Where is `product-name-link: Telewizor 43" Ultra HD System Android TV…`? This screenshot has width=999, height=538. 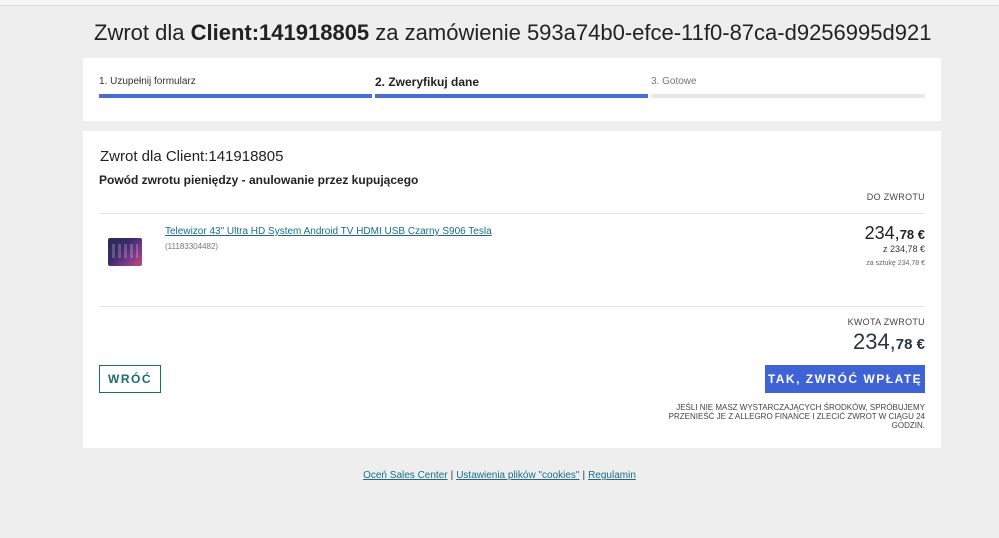 product-name-link: Telewizor 43" Ultra HD System Android TV… is located at coordinates (328, 231).